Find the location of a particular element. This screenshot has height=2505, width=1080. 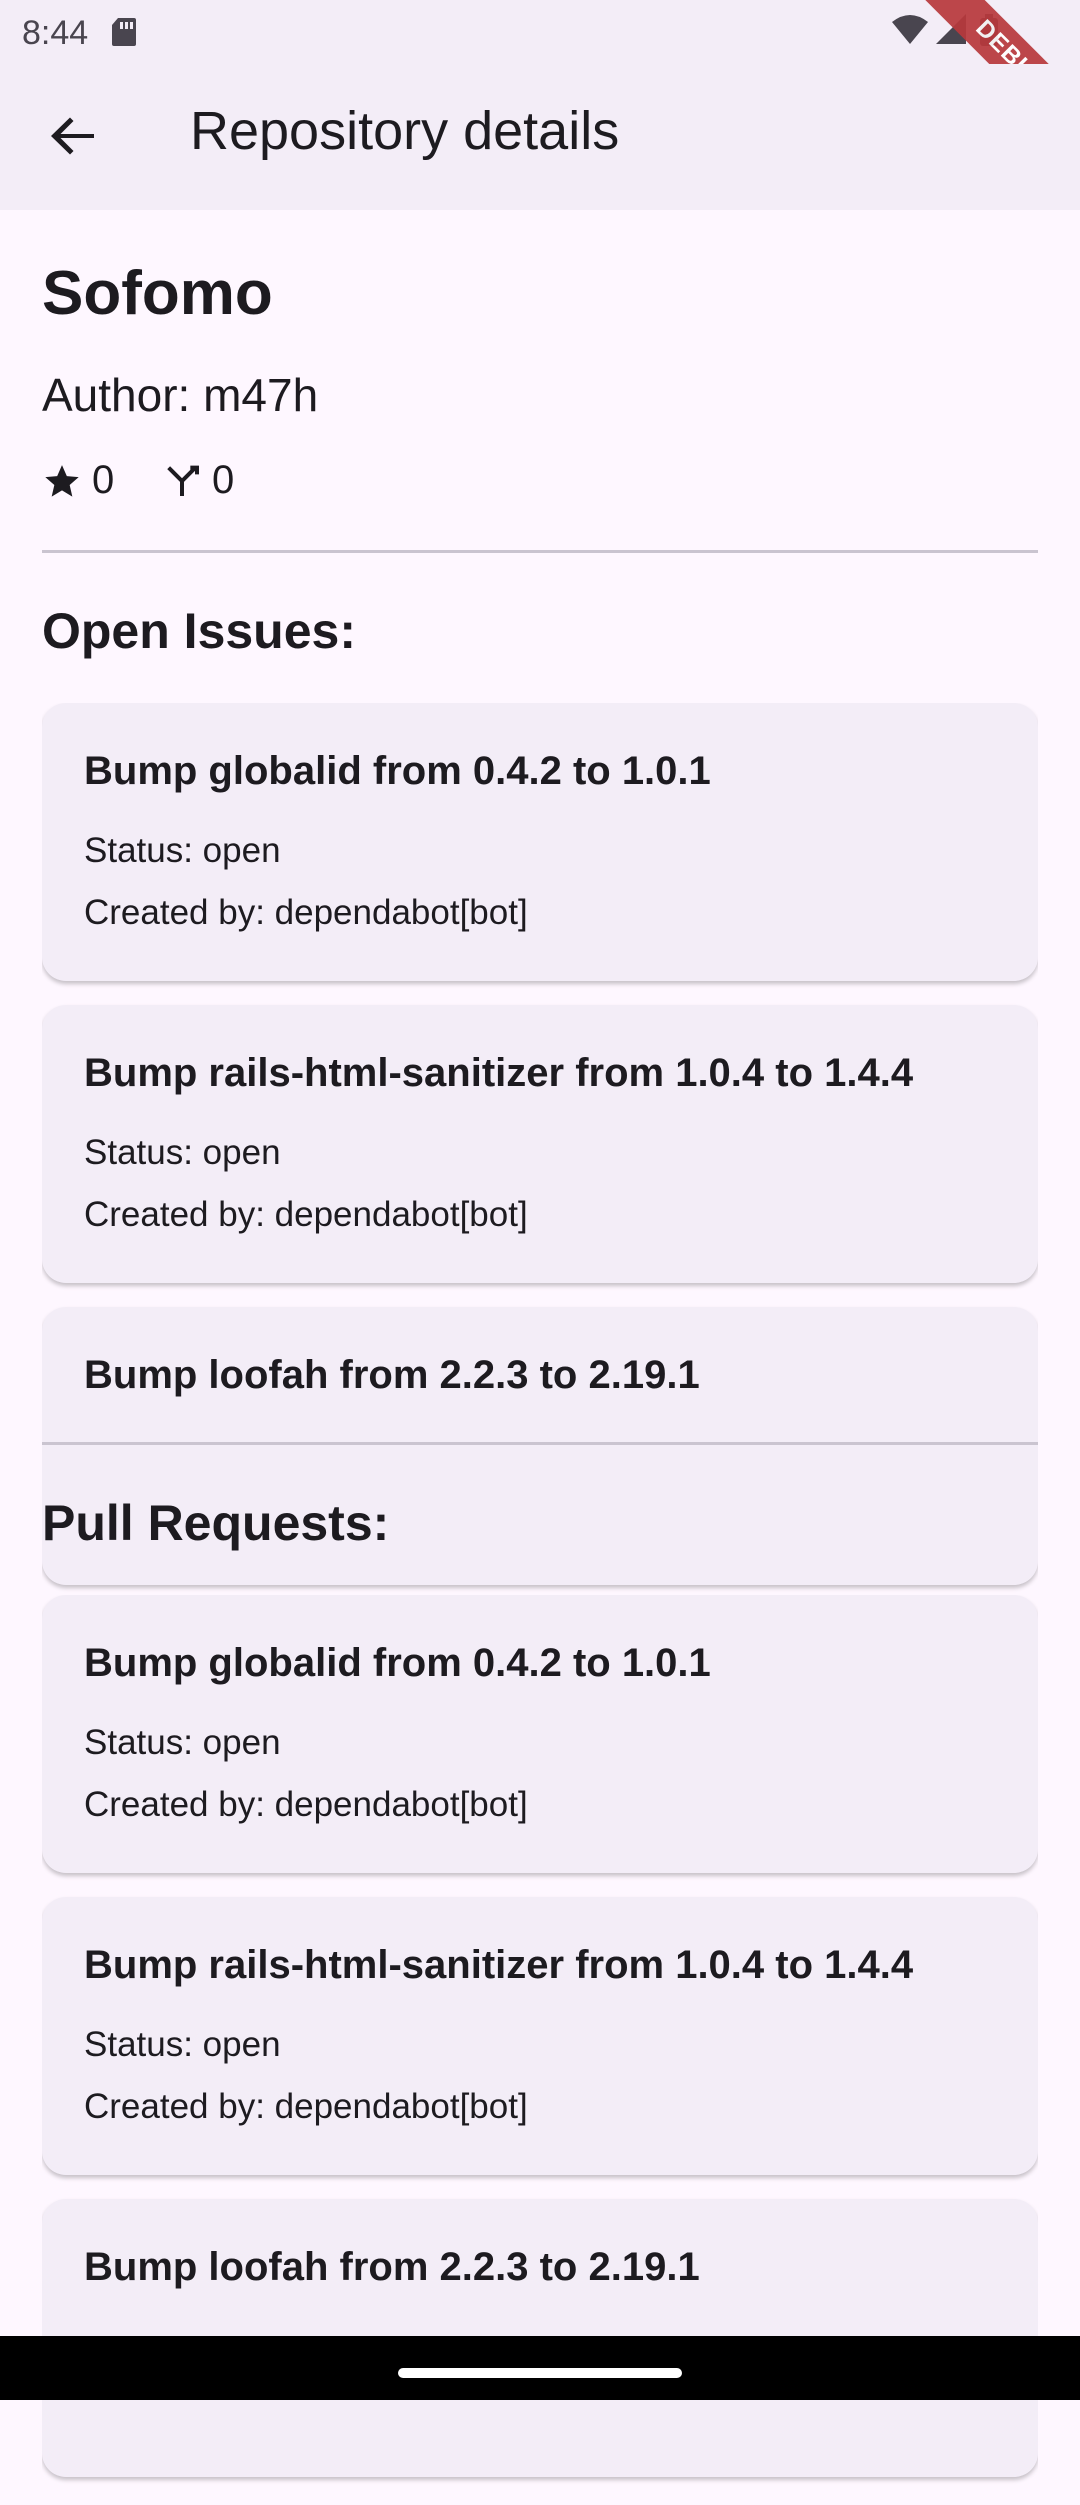

open-issues-title: Open Issues: is located at coordinates (199, 631).